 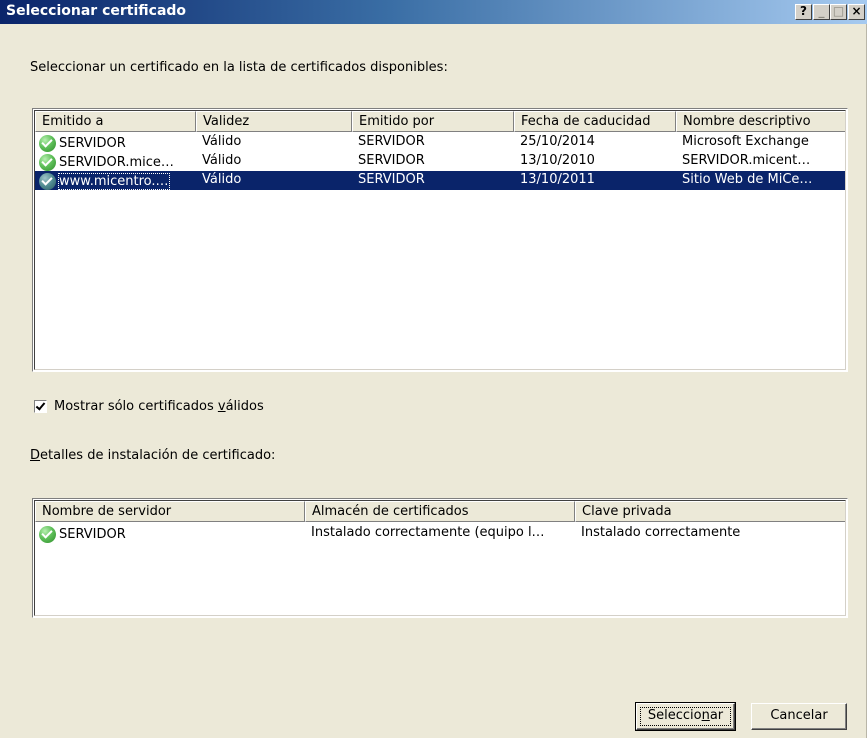 I want to click on access-key: v, so click(x=221, y=406).